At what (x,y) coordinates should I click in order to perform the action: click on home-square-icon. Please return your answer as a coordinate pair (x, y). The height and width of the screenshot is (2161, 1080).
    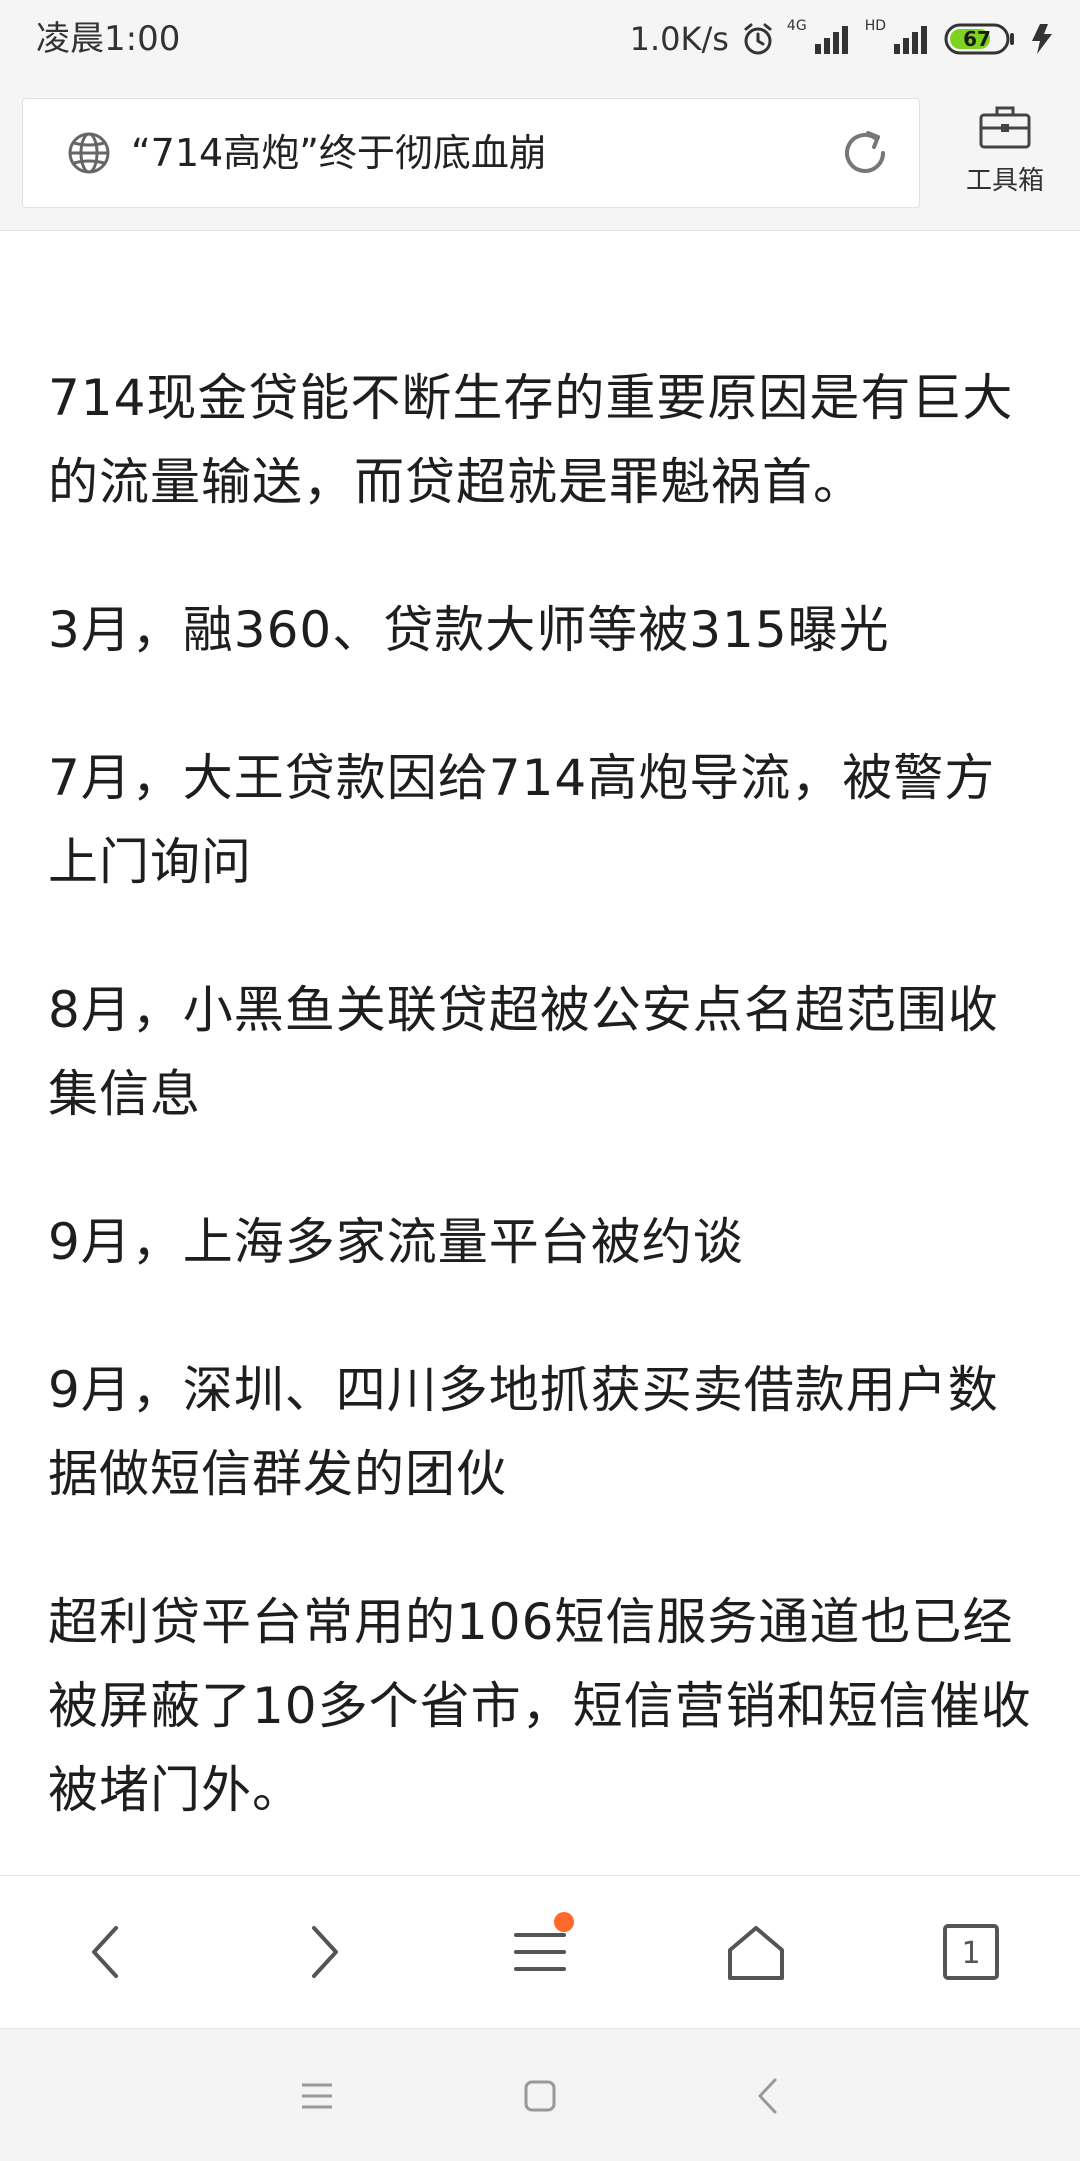
    Looking at the image, I should click on (540, 2096).